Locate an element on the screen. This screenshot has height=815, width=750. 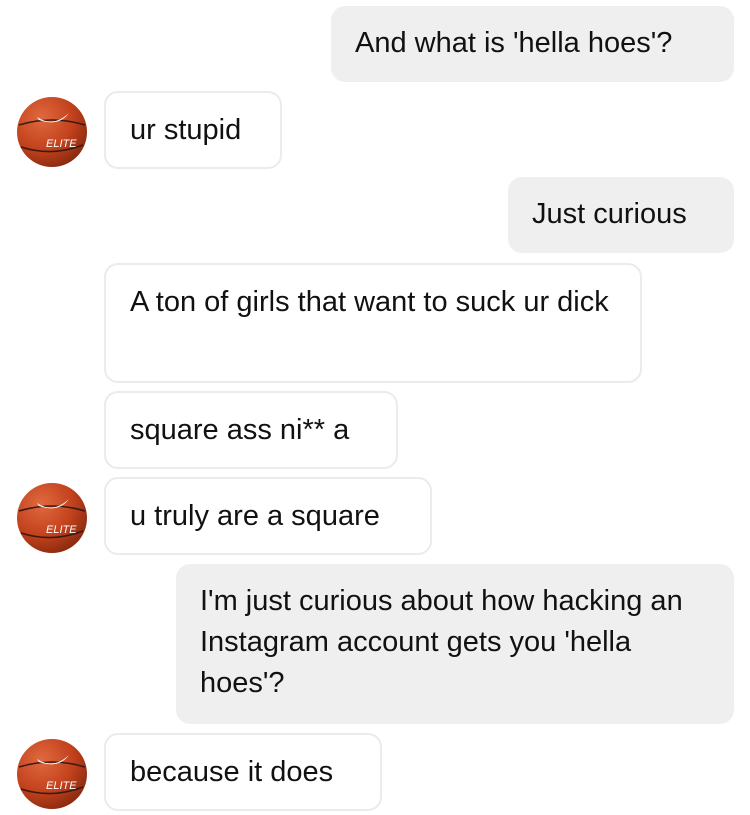
message-bubble-incoming: because it does is located at coordinates (243, 772).